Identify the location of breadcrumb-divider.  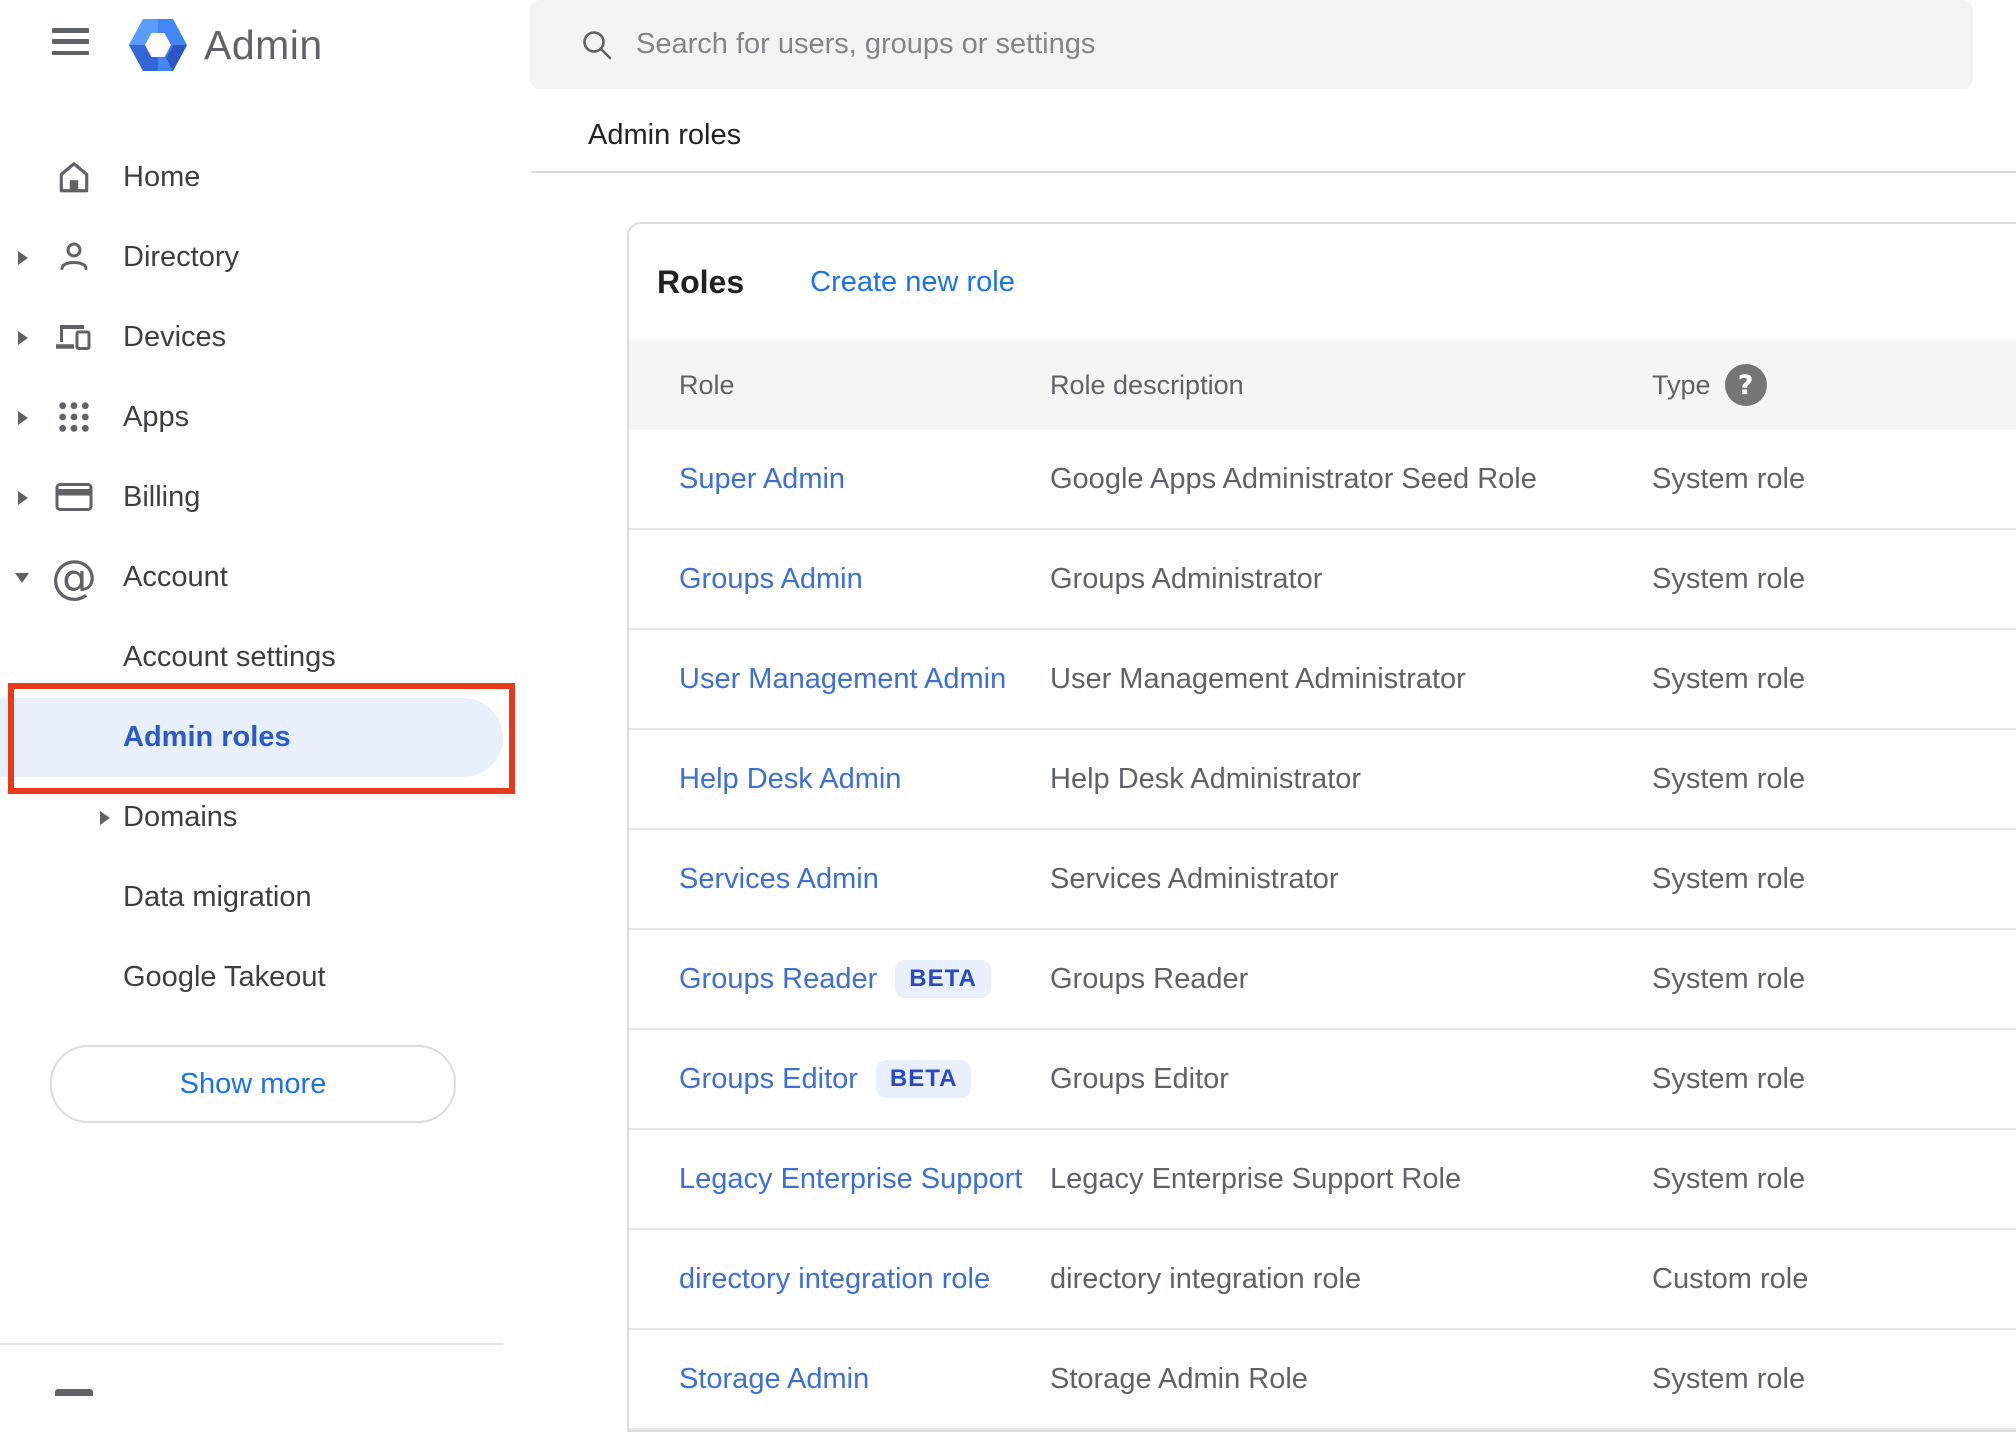
(1273, 172).